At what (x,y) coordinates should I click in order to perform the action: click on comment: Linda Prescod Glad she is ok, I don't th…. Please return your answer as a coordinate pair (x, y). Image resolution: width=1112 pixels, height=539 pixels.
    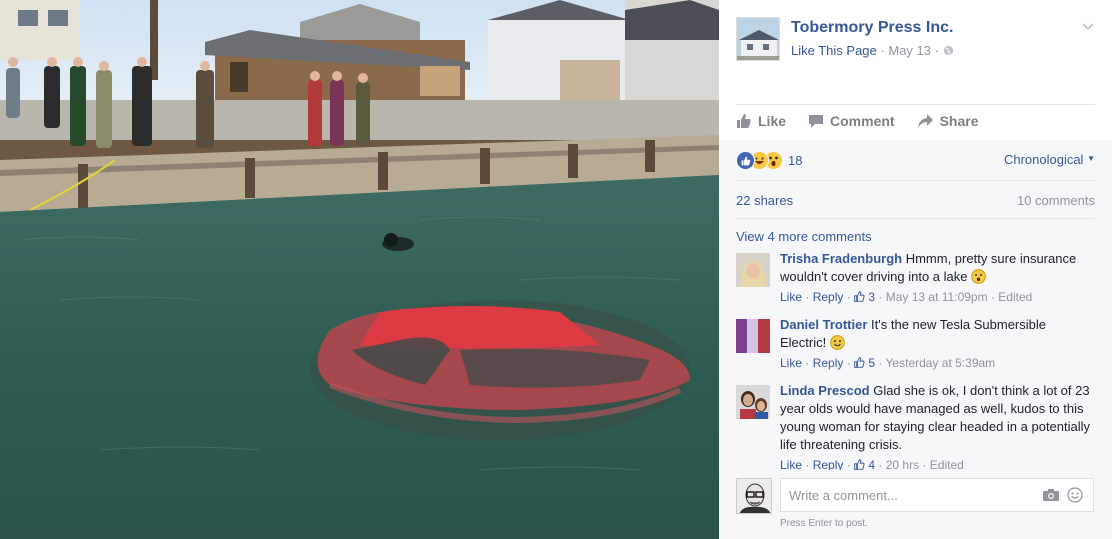
    Looking at the image, I should click on (915, 426).